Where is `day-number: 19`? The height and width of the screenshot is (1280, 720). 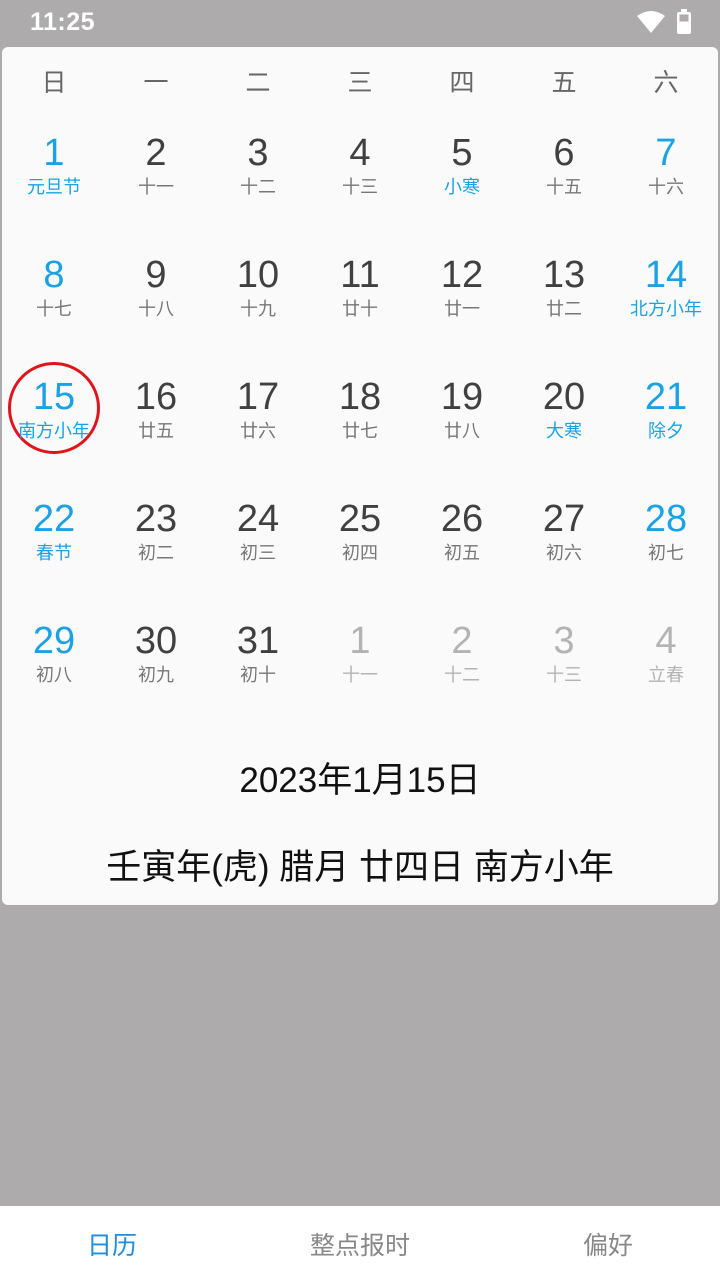 day-number: 19 is located at coordinates (462, 397).